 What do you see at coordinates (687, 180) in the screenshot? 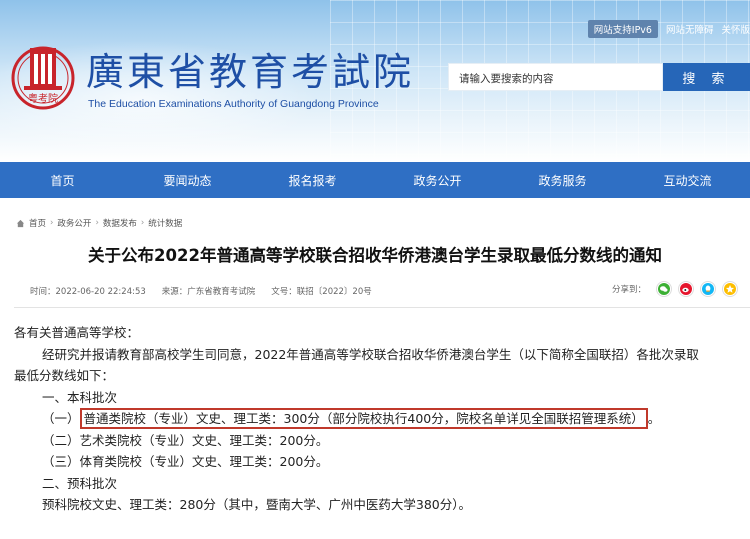
I see `nav-item-interaction: 互动交流` at bounding box center [687, 180].